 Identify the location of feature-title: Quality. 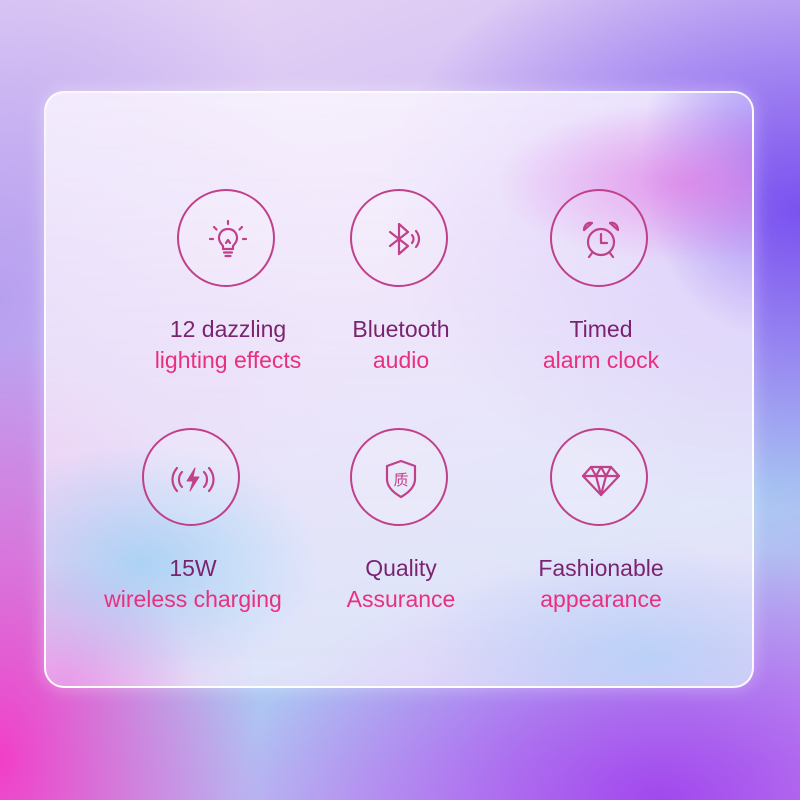
(401, 568).